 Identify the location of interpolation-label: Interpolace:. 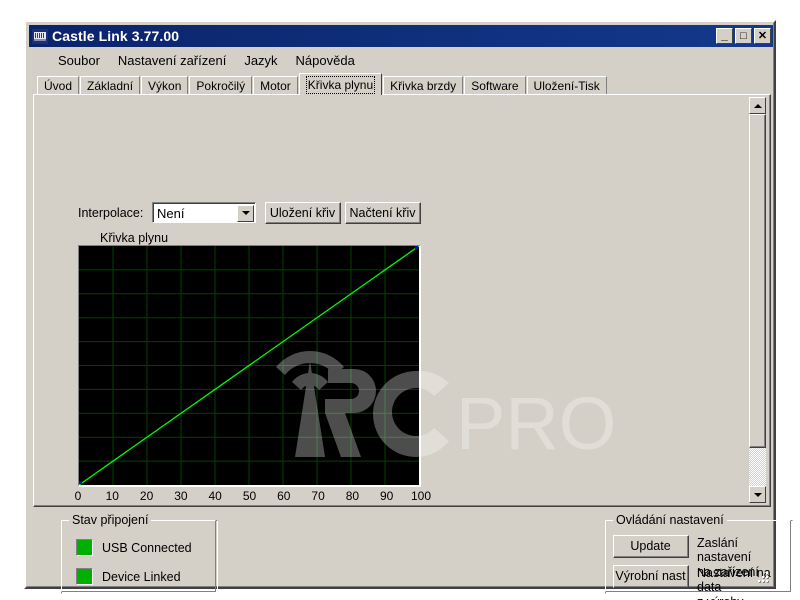
(111, 213).